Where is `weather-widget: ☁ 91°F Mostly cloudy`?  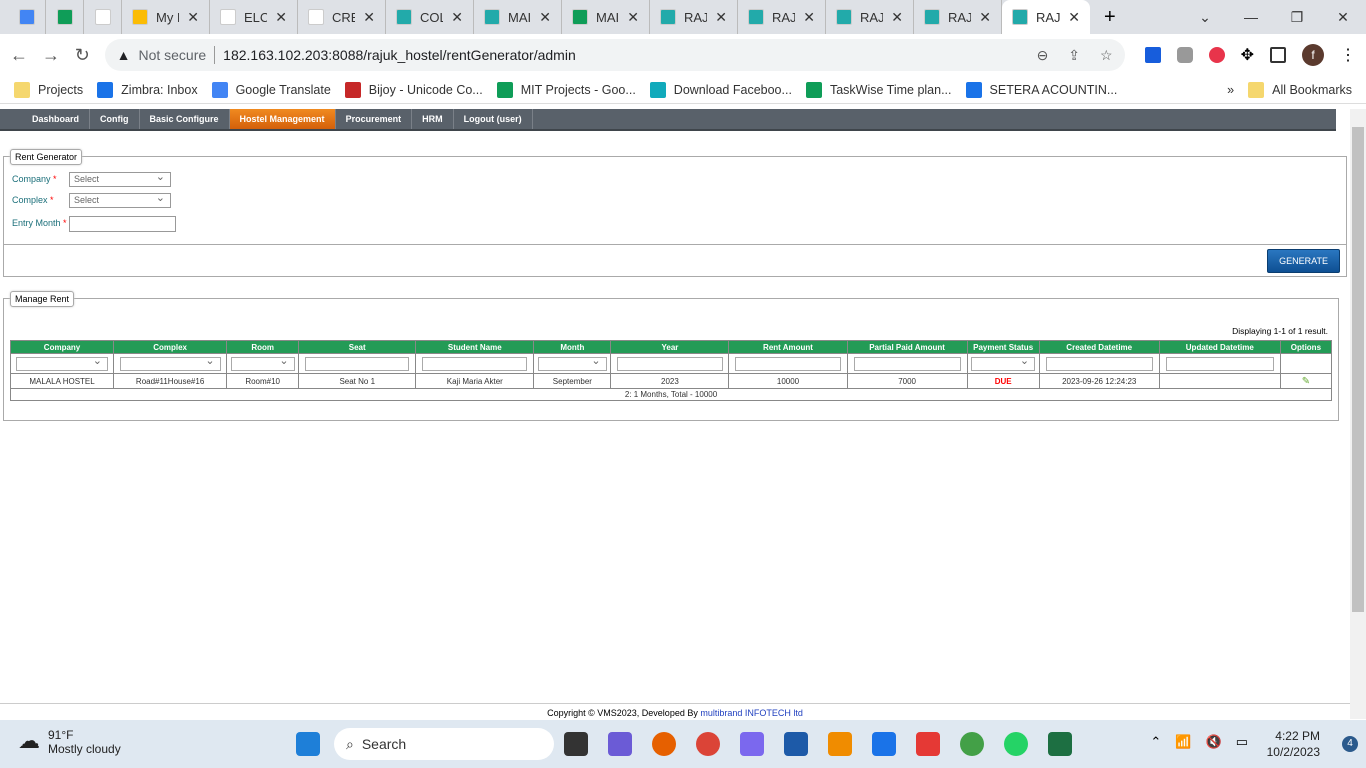
weather-widget: ☁ 91°F Mostly cloudy is located at coordinates (69, 742).